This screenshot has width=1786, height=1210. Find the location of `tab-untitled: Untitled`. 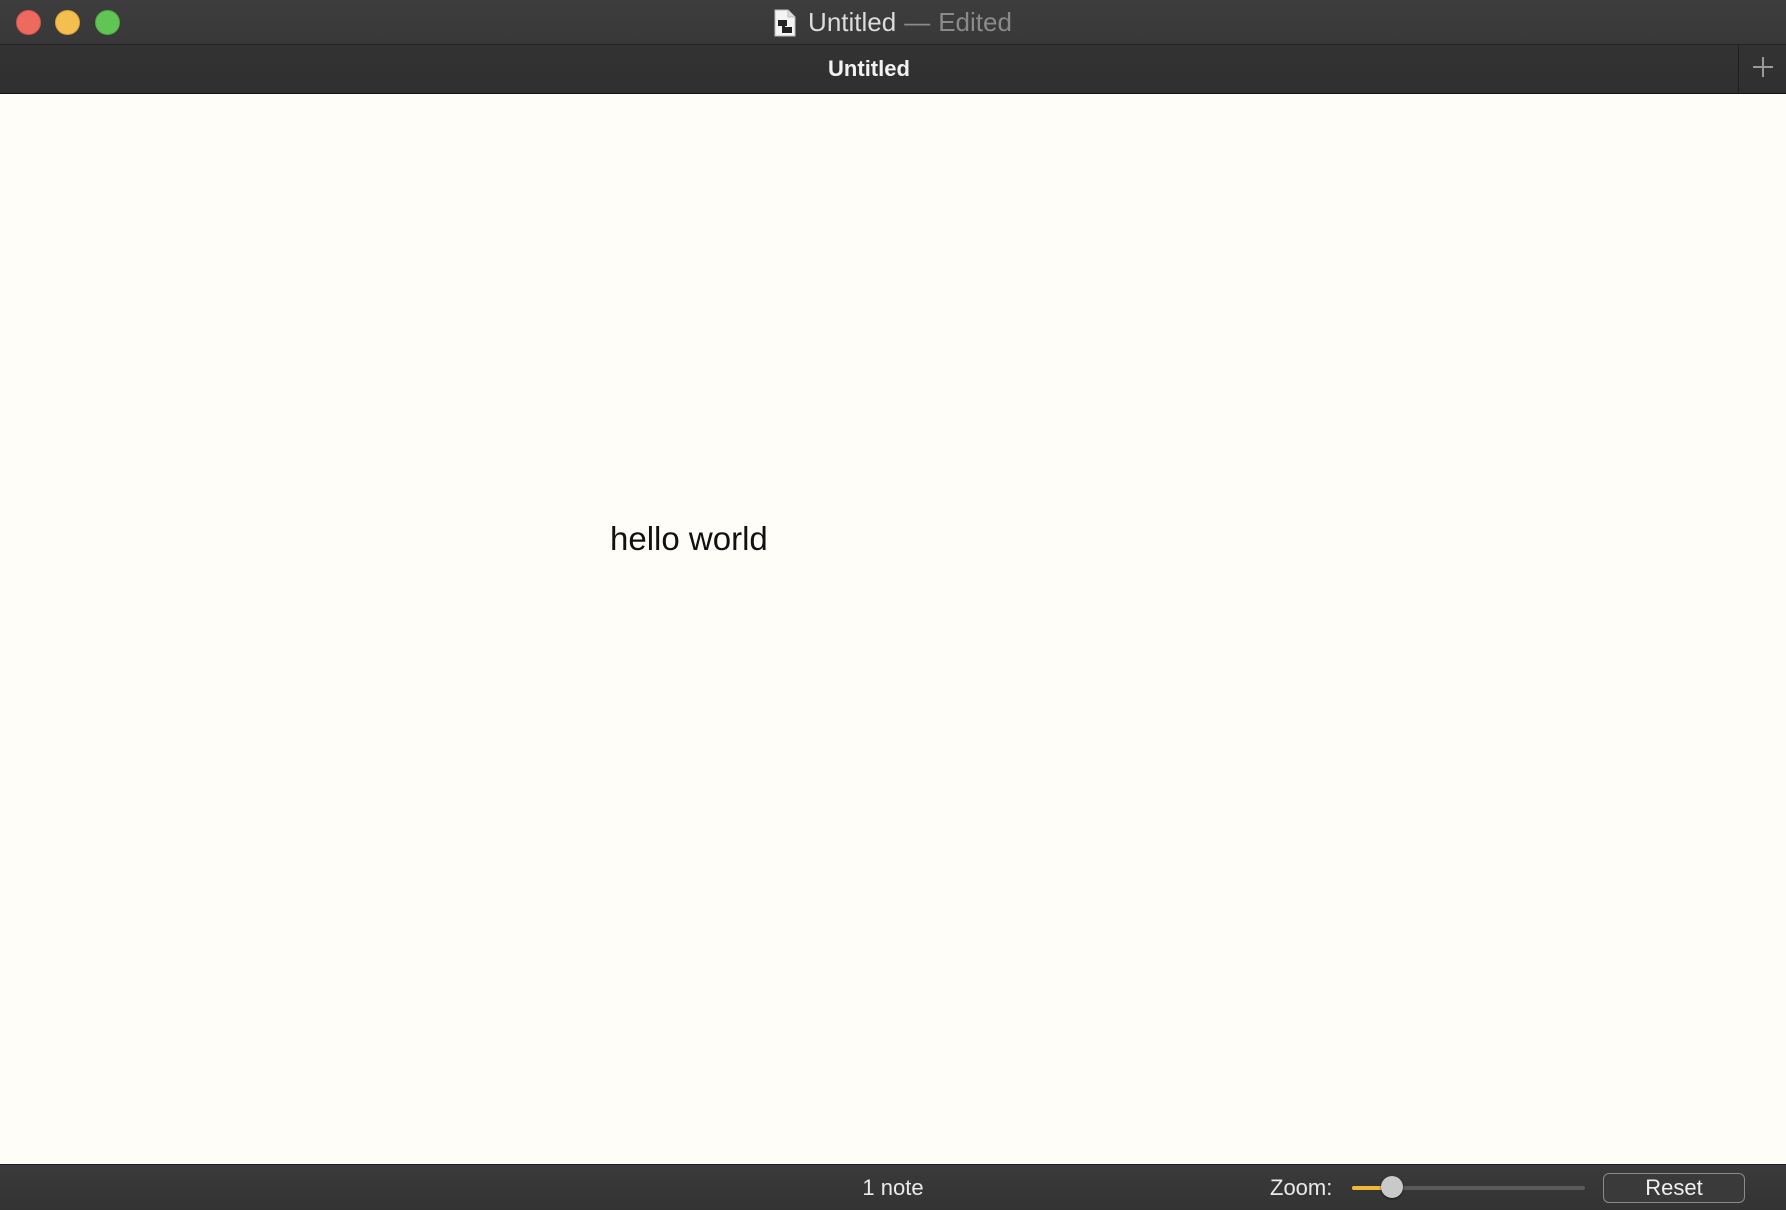

tab-untitled: Untitled is located at coordinates (869, 69).